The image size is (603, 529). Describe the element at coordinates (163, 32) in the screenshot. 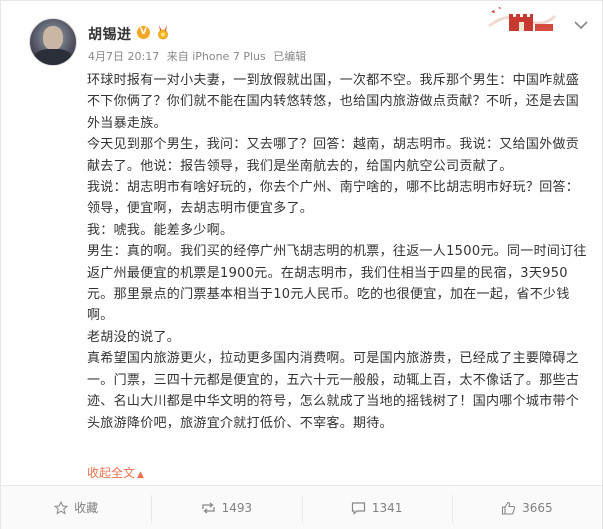

I see `medal-icon` at that location.